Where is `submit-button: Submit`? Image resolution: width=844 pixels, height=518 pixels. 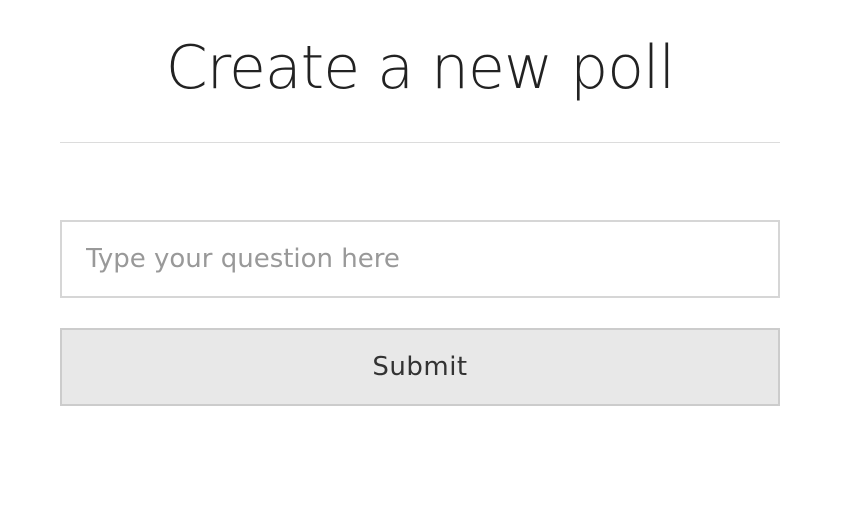 submit-button: Submit is located at coordinates (420, 367).